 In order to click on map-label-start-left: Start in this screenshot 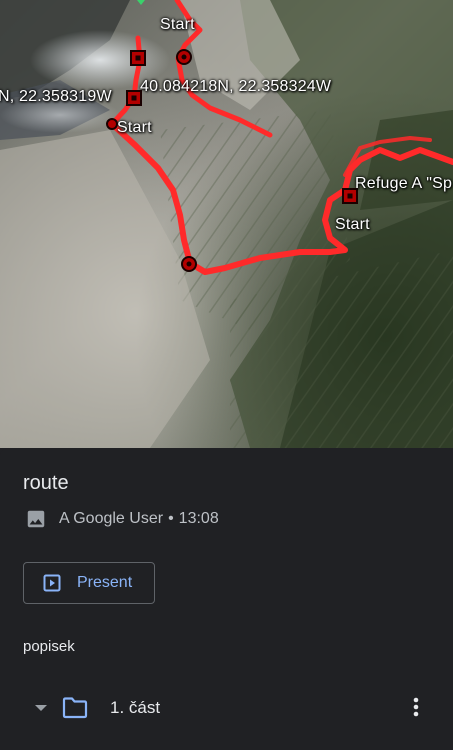, I will do `click(134, 128)`.